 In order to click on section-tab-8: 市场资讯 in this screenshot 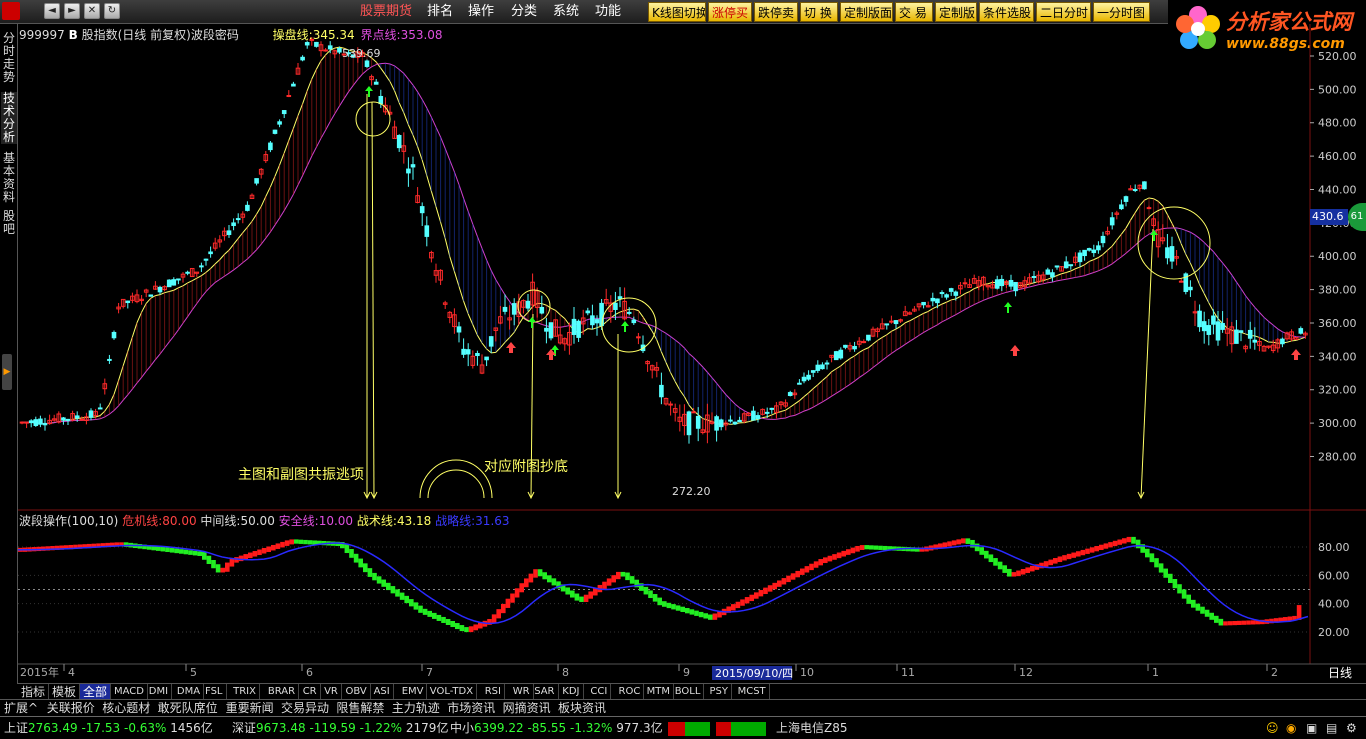, I will do `click(471, 708)`.